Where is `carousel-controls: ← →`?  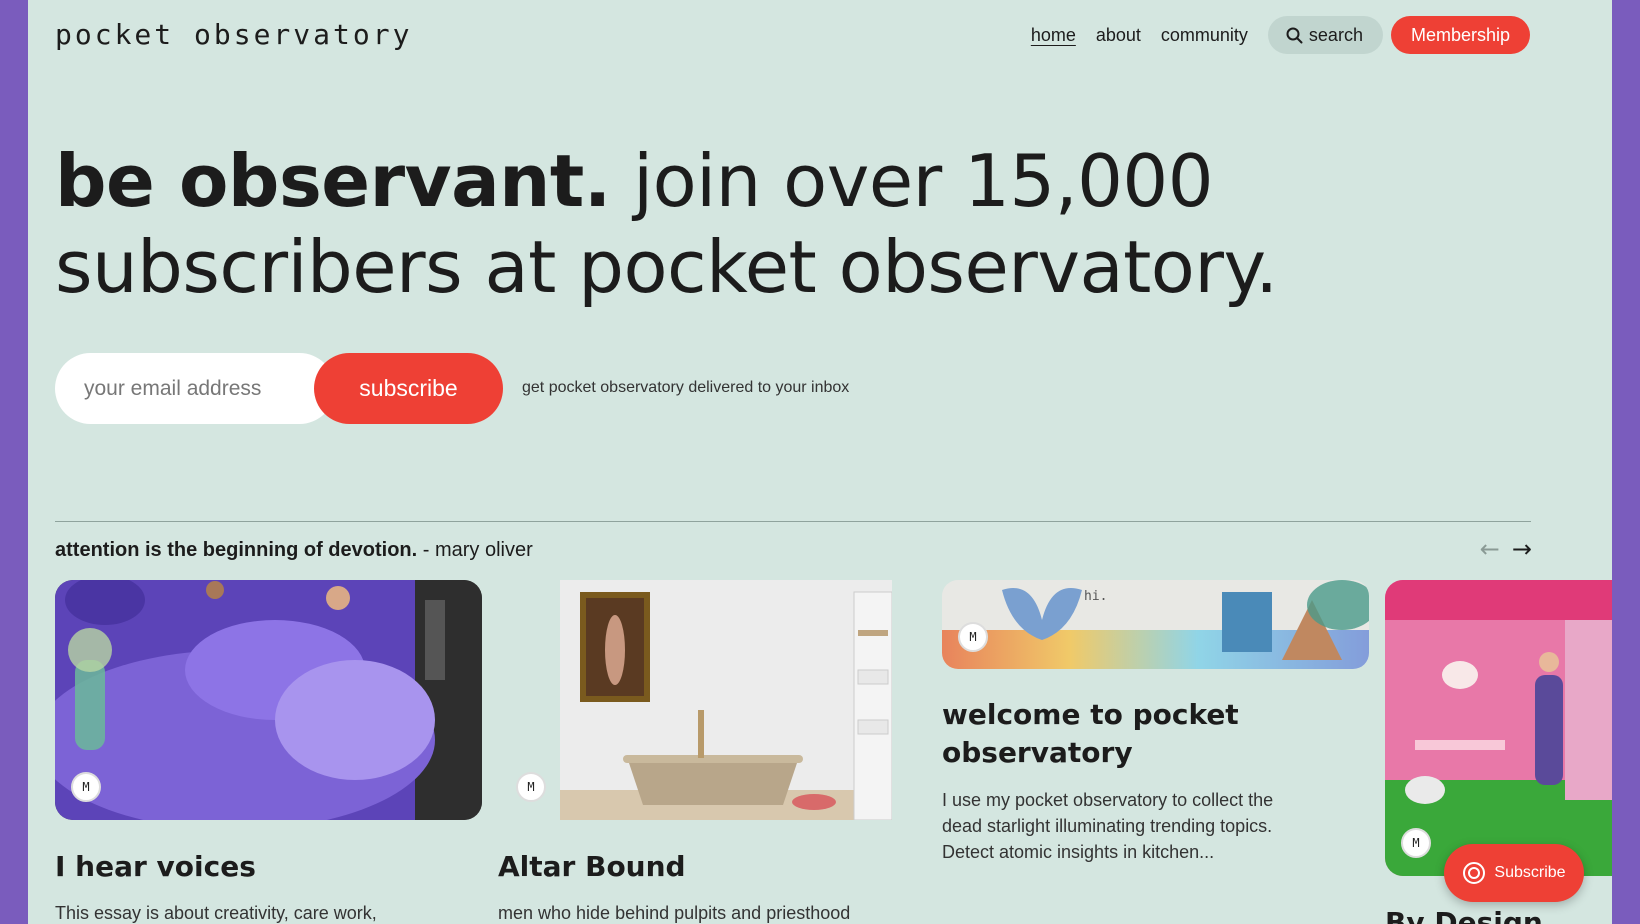 carousel-controls: ← → is located at coordinates (1506, 549).